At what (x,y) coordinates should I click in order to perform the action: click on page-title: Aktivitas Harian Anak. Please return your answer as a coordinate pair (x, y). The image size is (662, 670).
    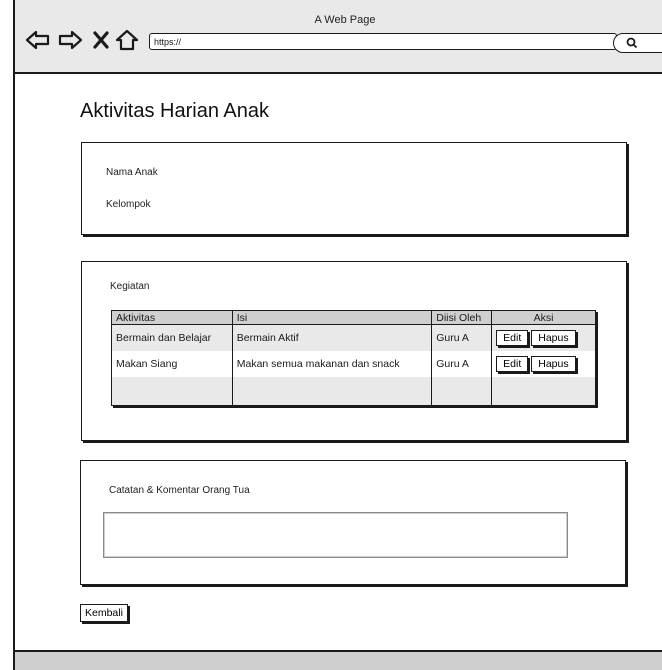
    Looking at the image, I should click on (174, 111).